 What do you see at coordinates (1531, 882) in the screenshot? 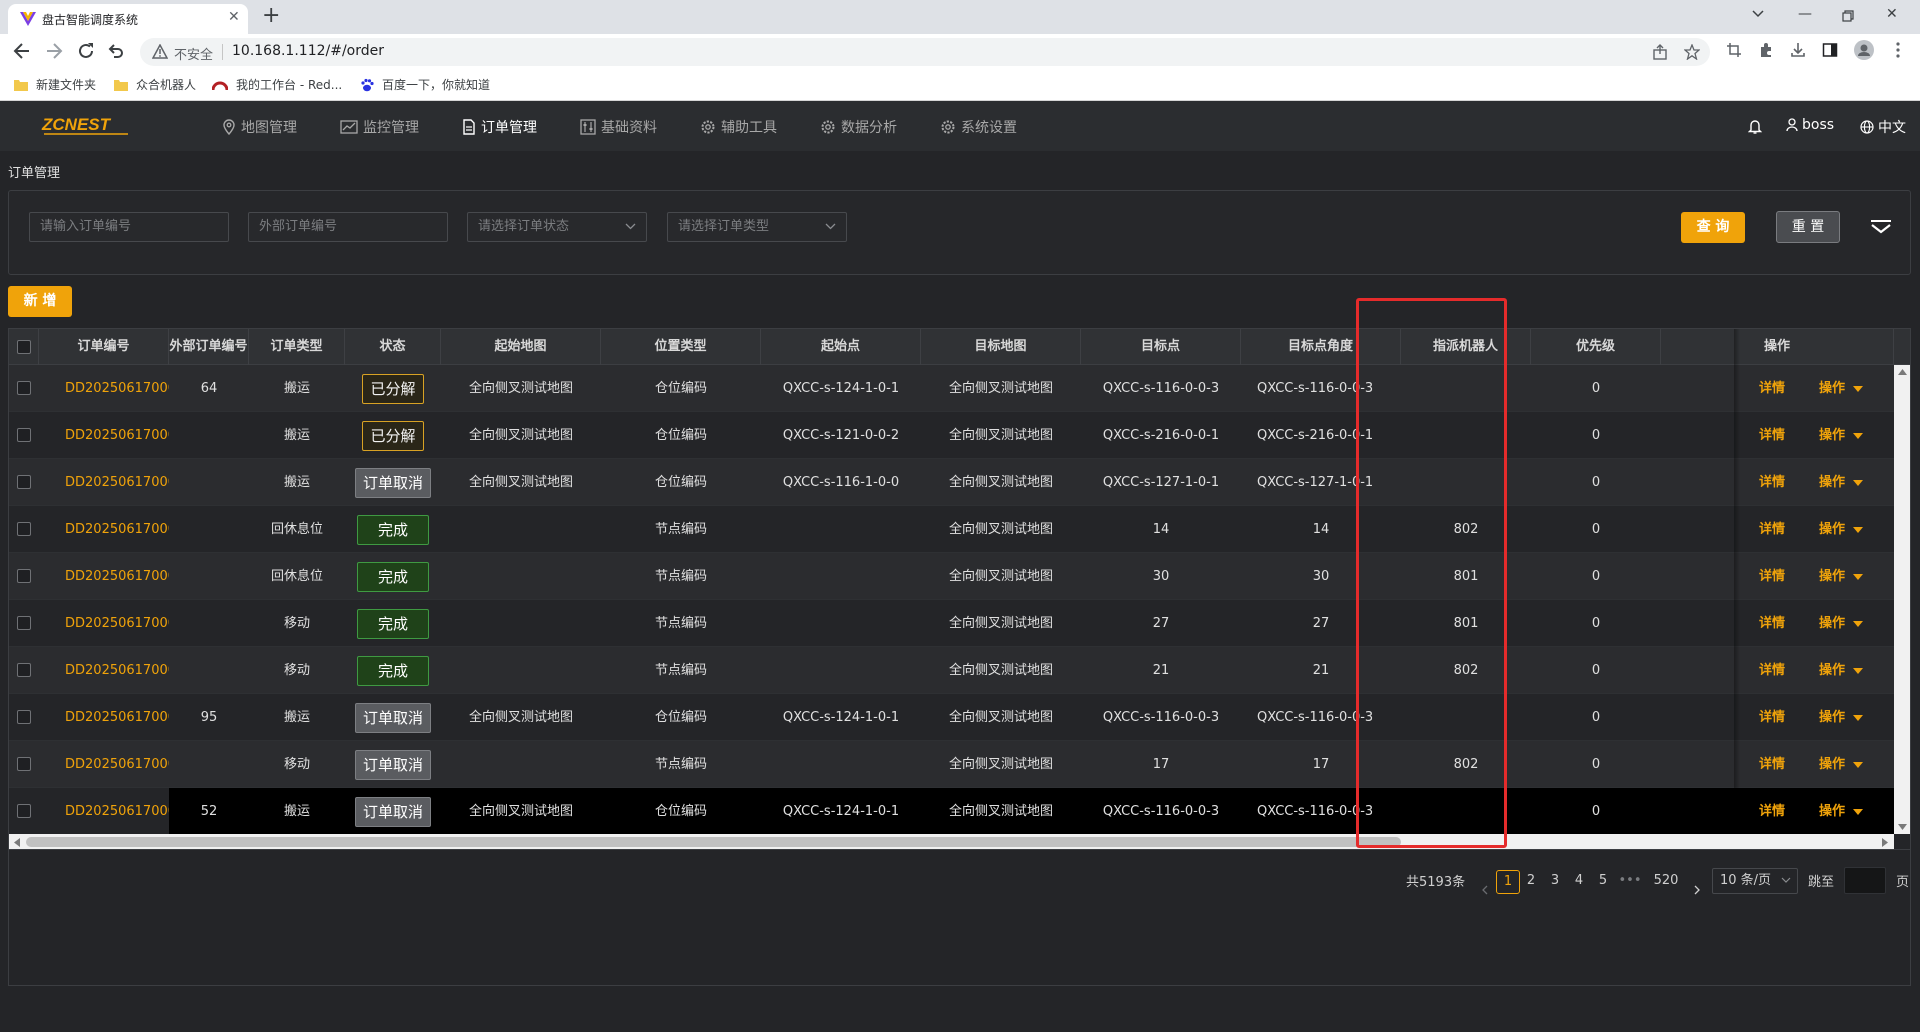
I see `page-number-button: 2` at bounding box center [1531, 882].